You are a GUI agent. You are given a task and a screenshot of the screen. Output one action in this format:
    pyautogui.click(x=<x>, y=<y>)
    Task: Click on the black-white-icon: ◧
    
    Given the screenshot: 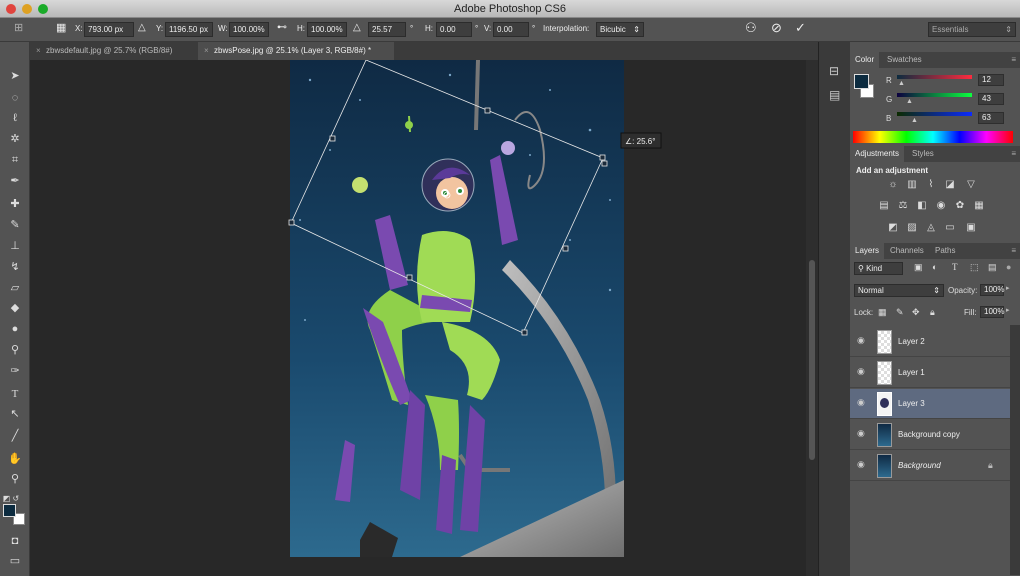 What is the action you would take?
    pyautogui.click(x=922, y=206)
    